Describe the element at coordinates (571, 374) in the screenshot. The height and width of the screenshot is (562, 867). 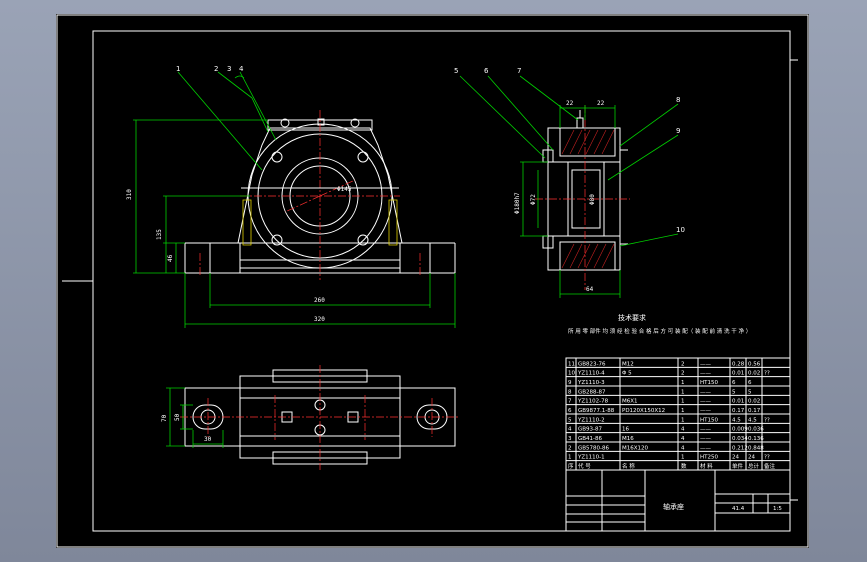
I see `bom-cell: 10` at that location.